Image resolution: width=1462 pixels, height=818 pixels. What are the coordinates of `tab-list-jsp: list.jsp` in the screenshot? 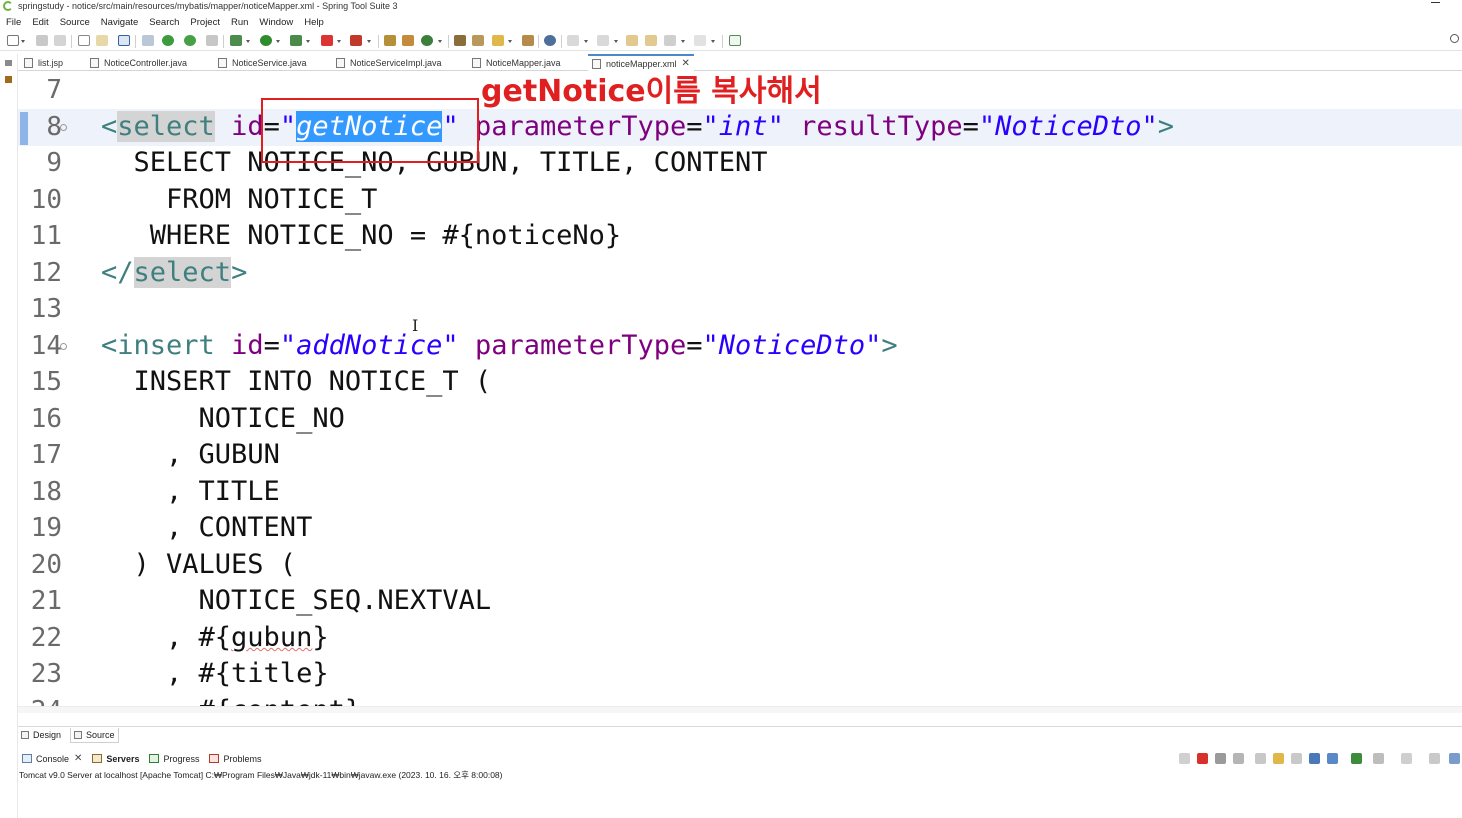 It's located at (43, 62).